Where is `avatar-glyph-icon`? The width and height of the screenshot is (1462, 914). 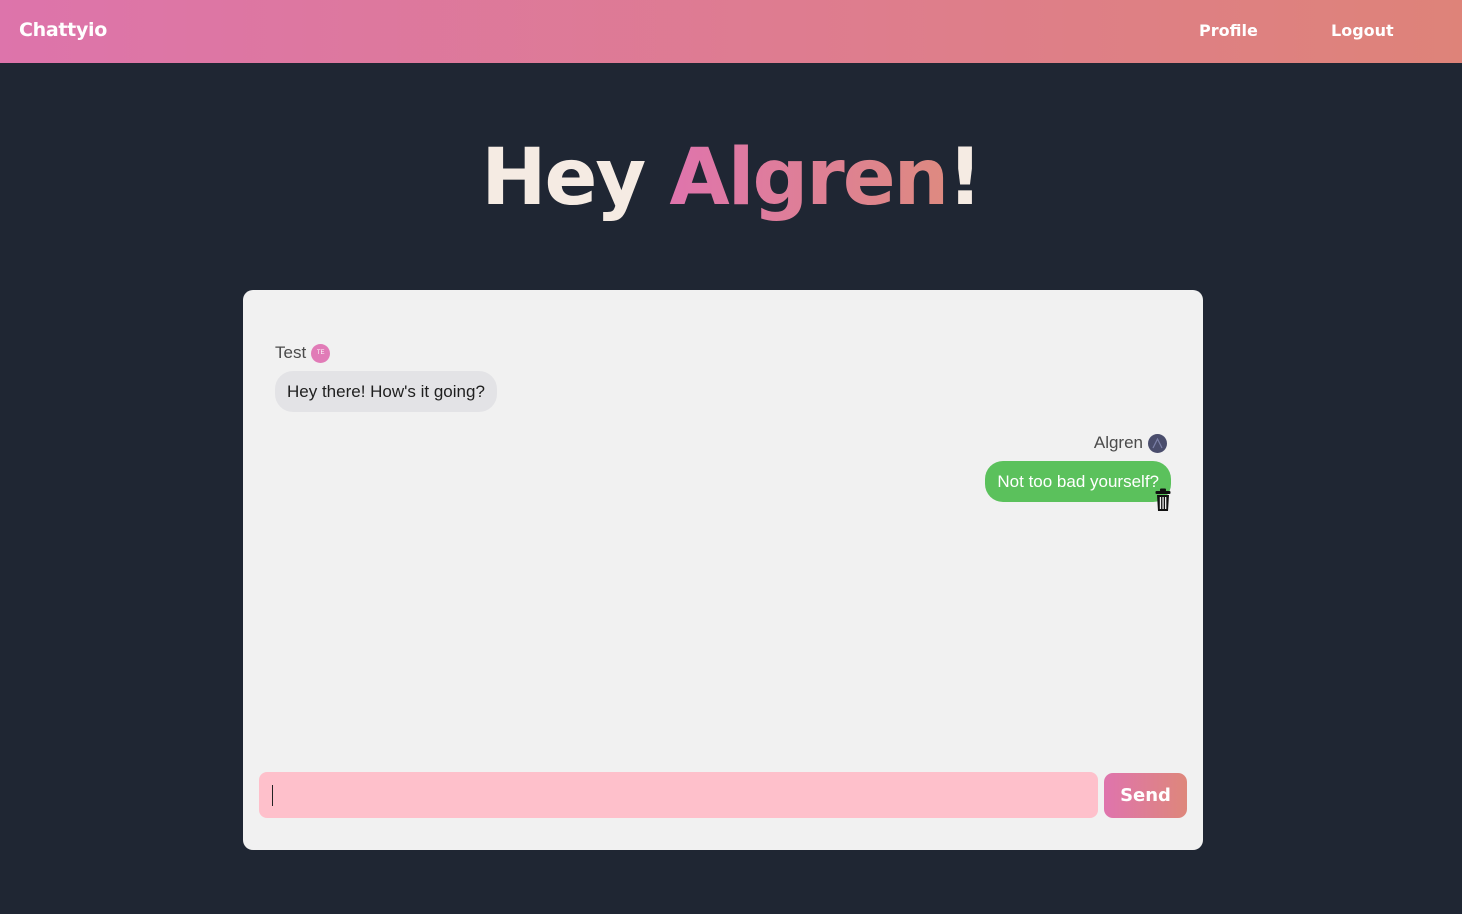
avatar-glyph-icon is located at coordinates (1157, 442).